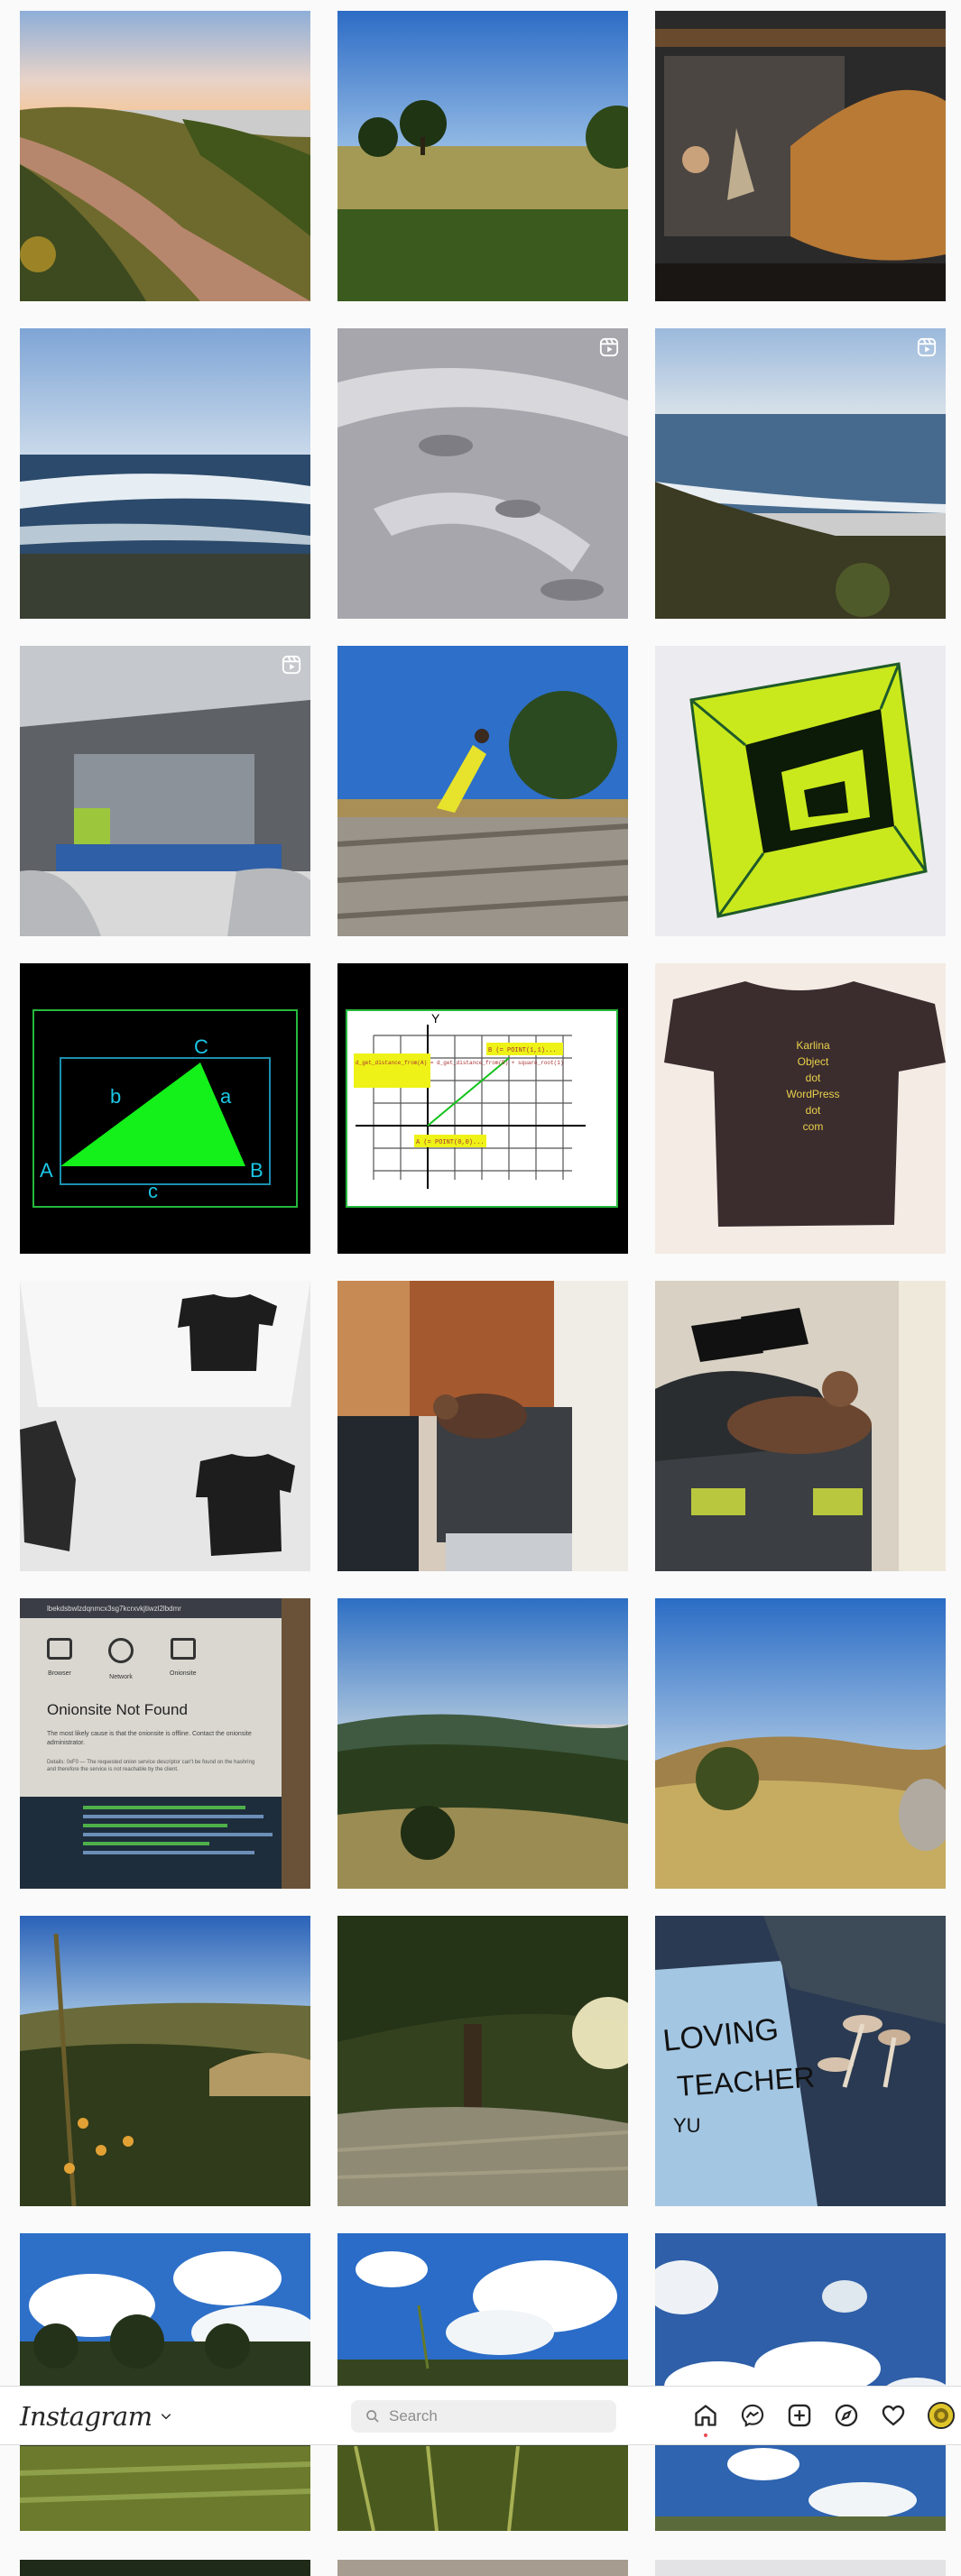 The height and width of the screenshot is (2576, 961). Describe the element at coordinates (941, 2415) in the screenshot. I see `profile-avatar` at that location.